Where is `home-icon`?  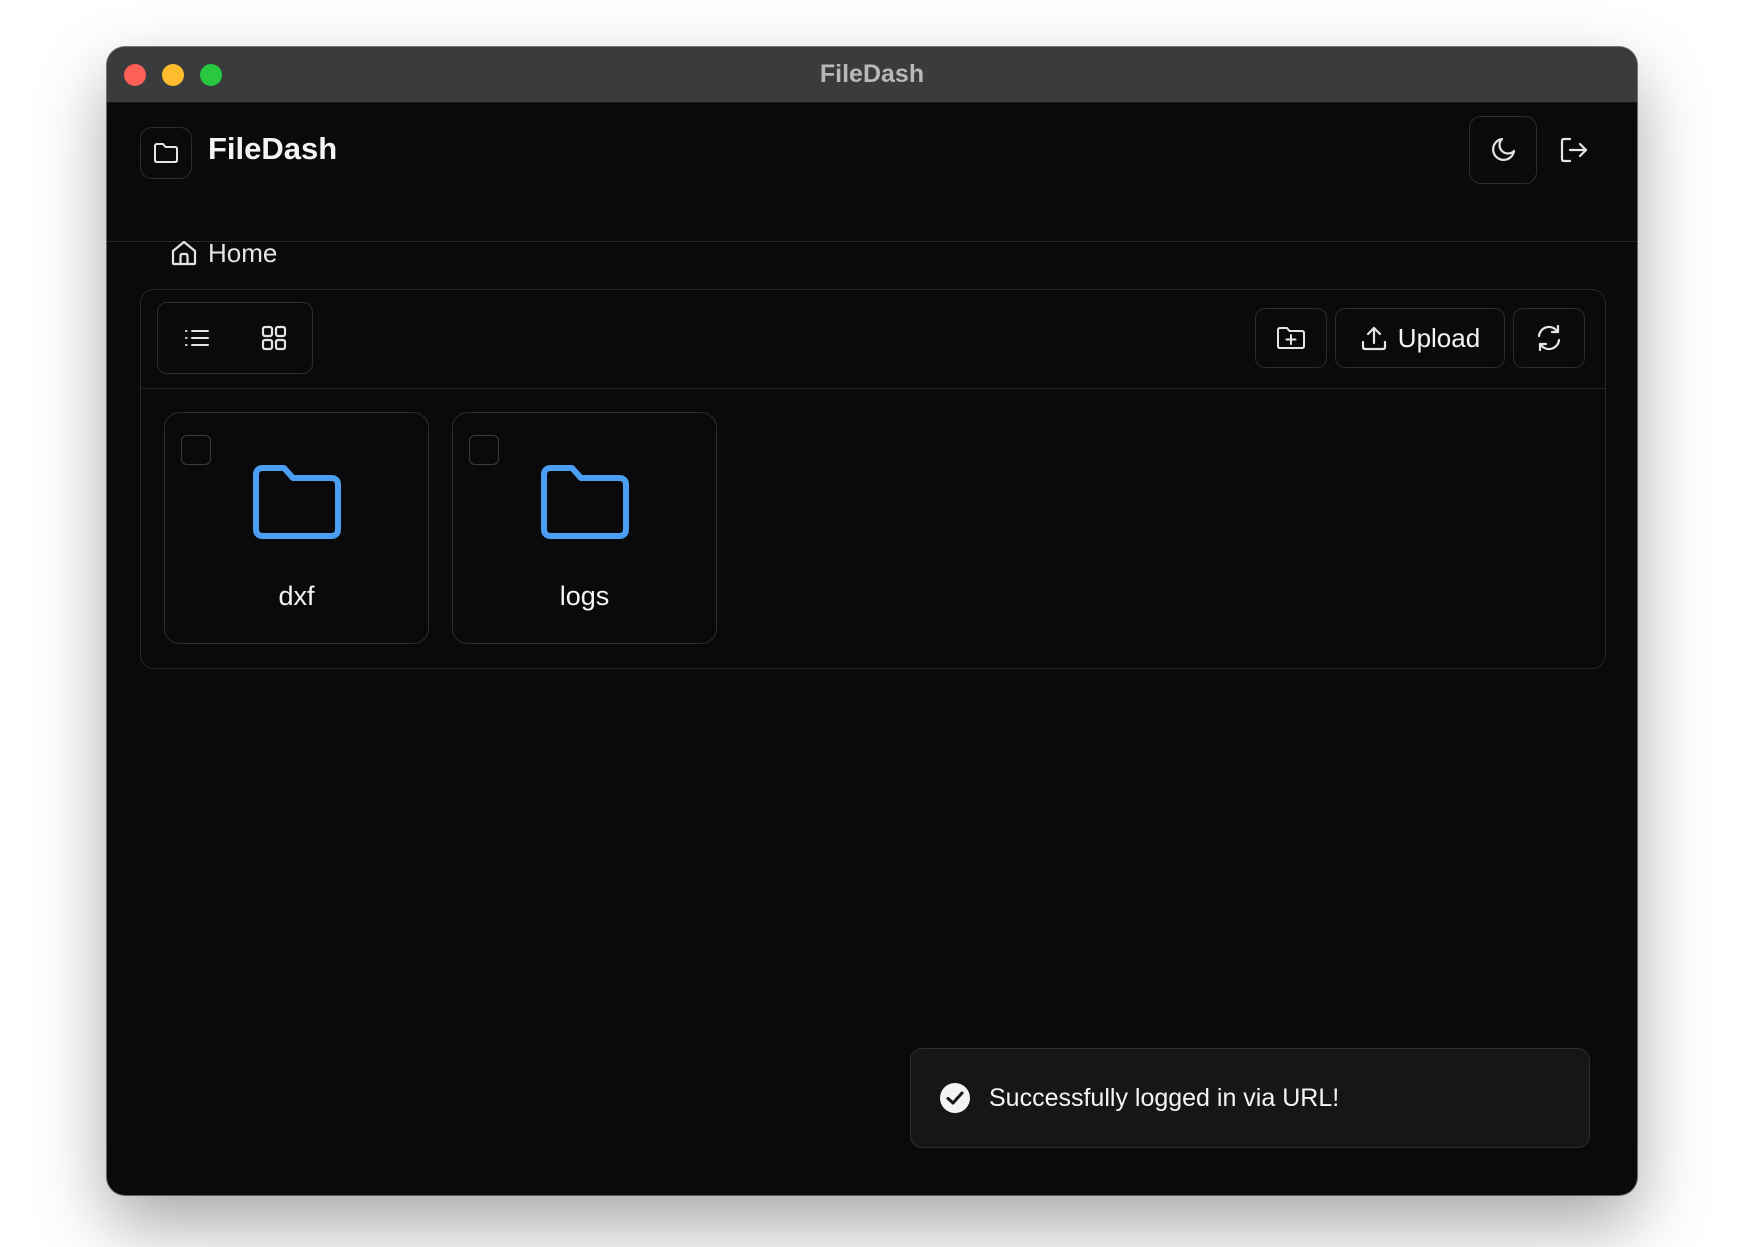
home-icon is located at coordinates (184, 253).